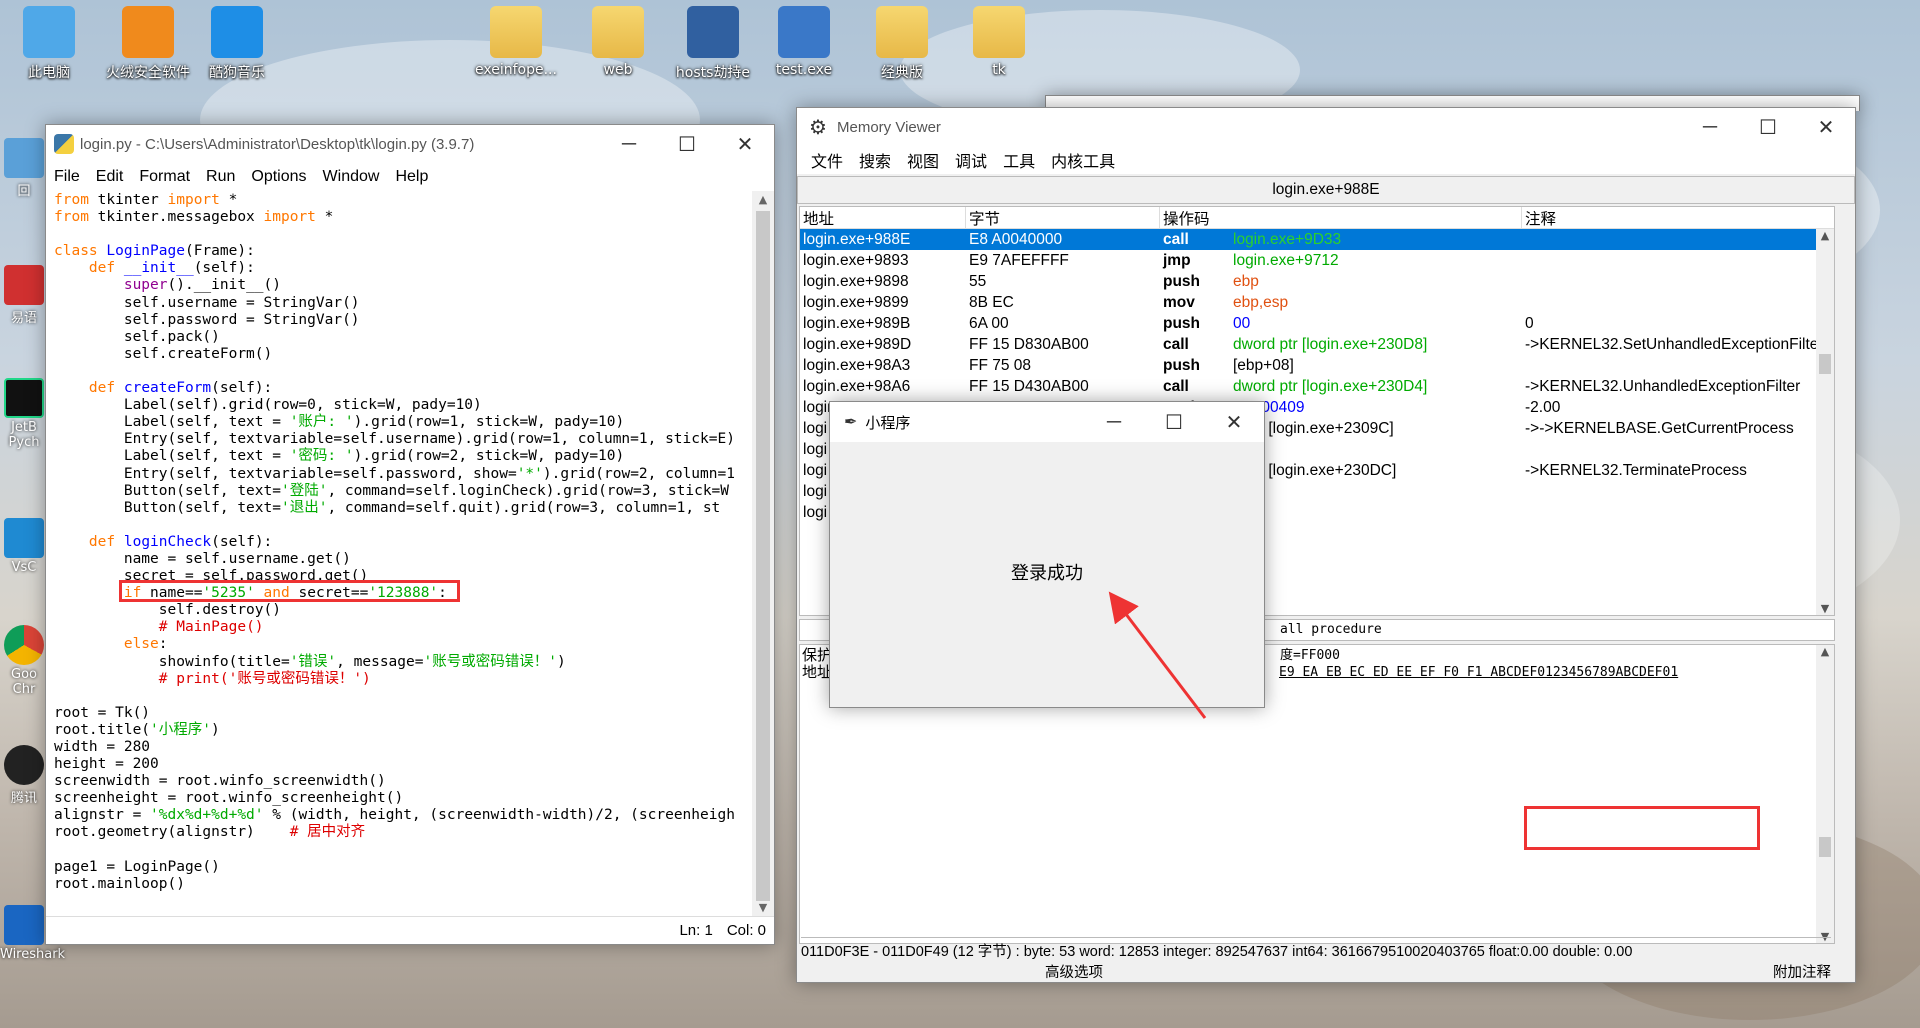 The width and height of the screenshot is (1920, 1028). I want to click on menu-debug: 调试, so click(971, 160).